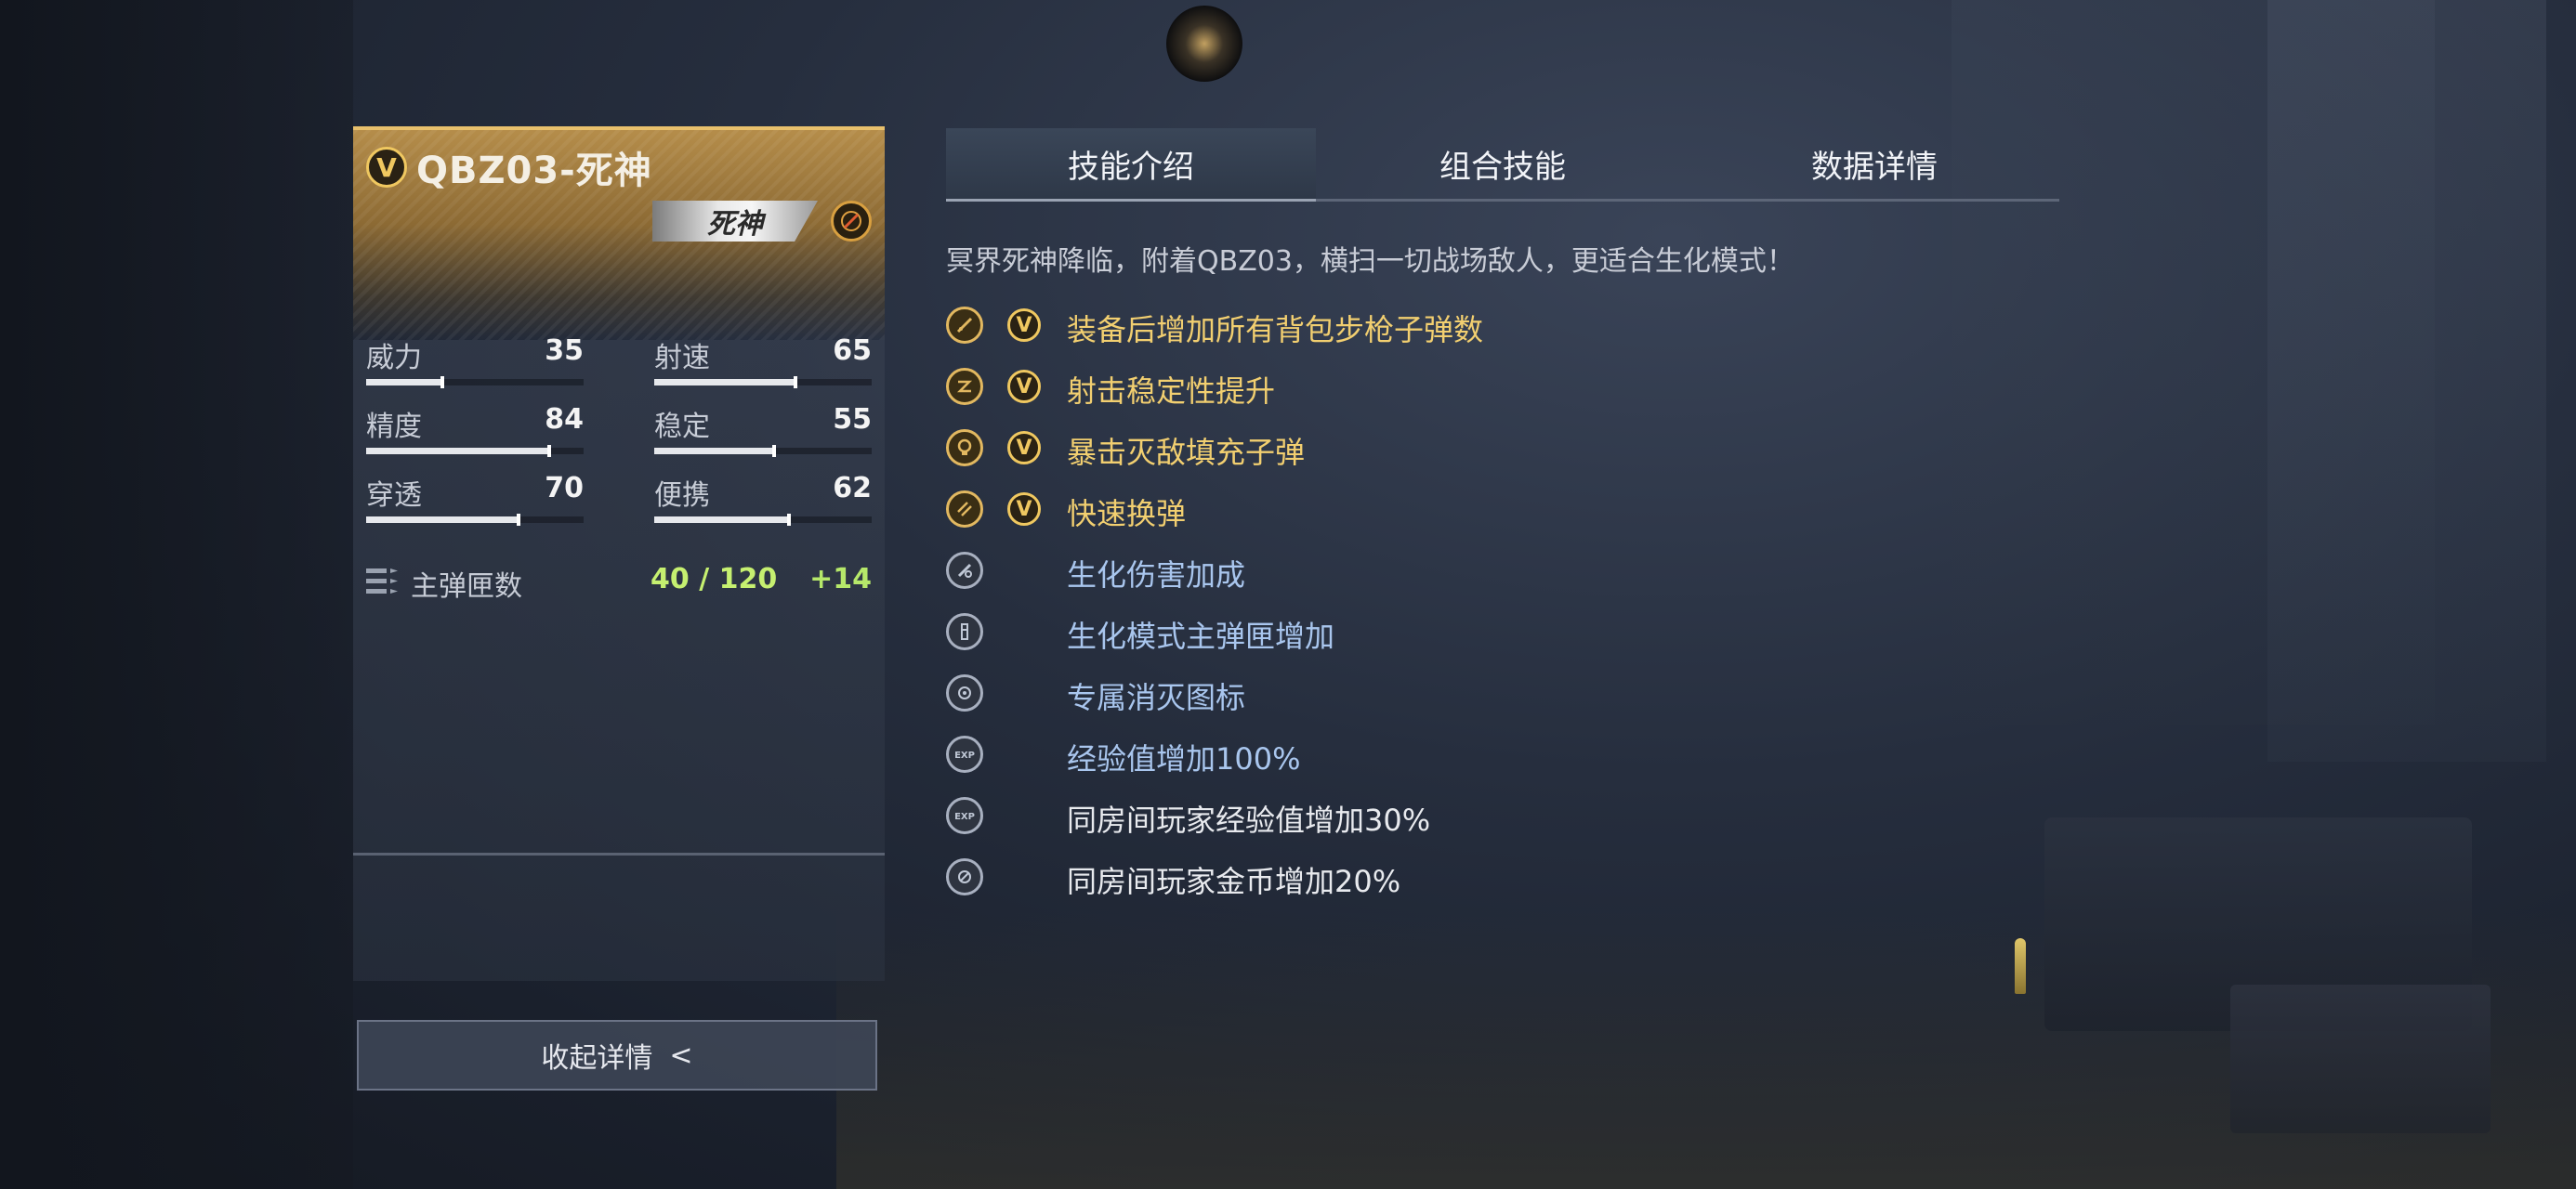  Describe the element at coordinates (1171, 391) in the screenshot. I see `skill-text: 射击稳定性提升` at that location.